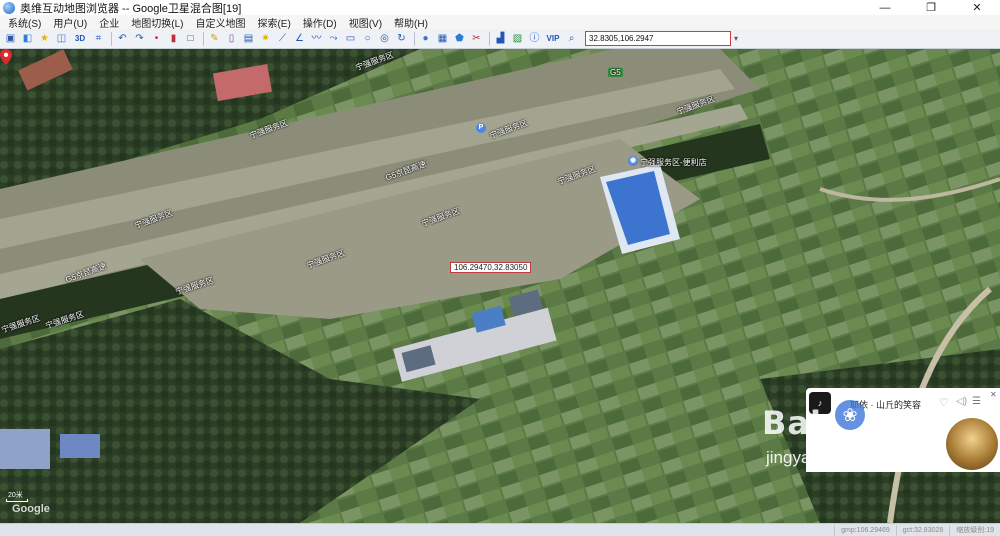 Image resolution: width=1000 pixels, height=536 pixels. Describe the element at coordinates (17, 500) in the screenshot. I see `scale-bar` at that location.